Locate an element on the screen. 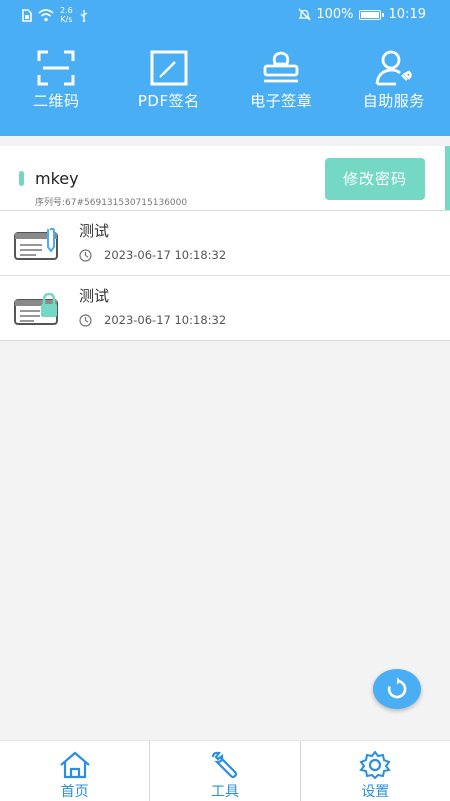  tab-home-label: 首页 is located at coordinates (74, 791).